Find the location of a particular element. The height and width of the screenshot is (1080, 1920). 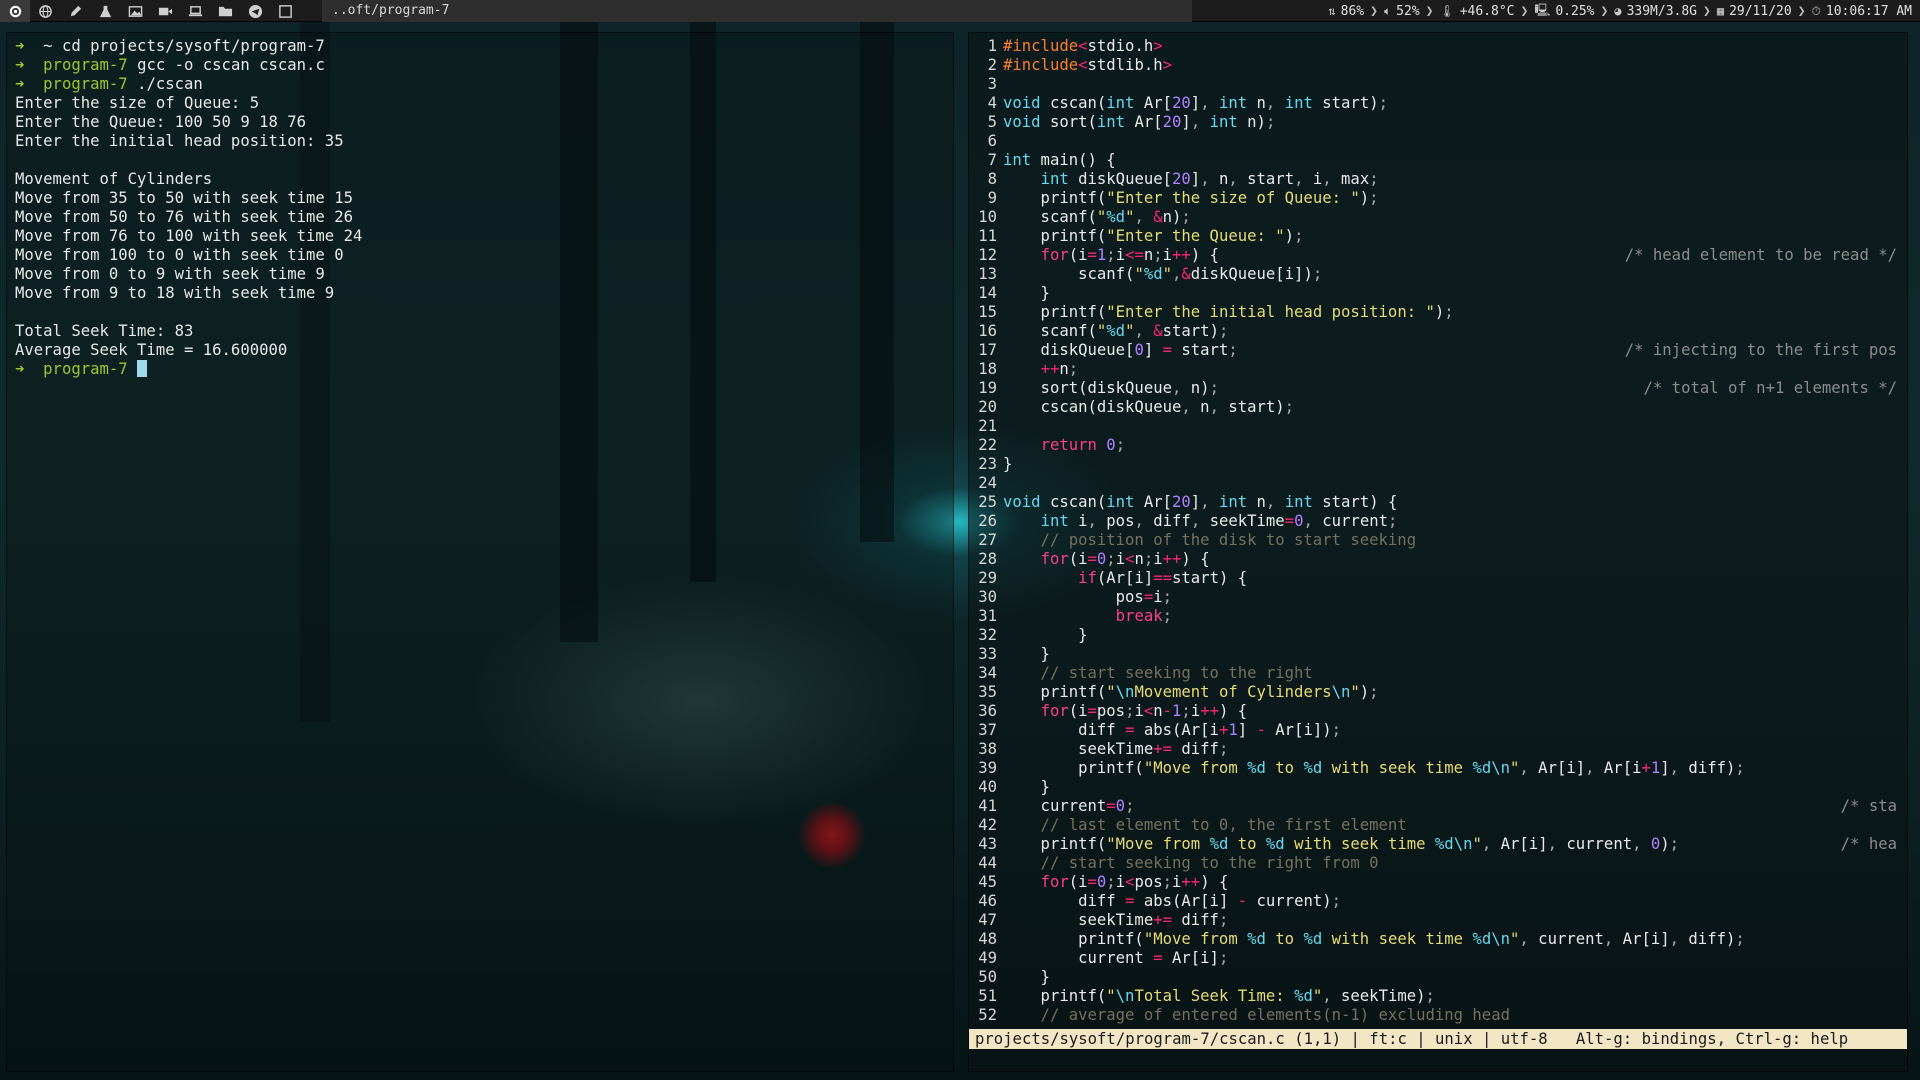

code-line: 16 scanf("%d", &start); is located at coordinates (1439, 331).